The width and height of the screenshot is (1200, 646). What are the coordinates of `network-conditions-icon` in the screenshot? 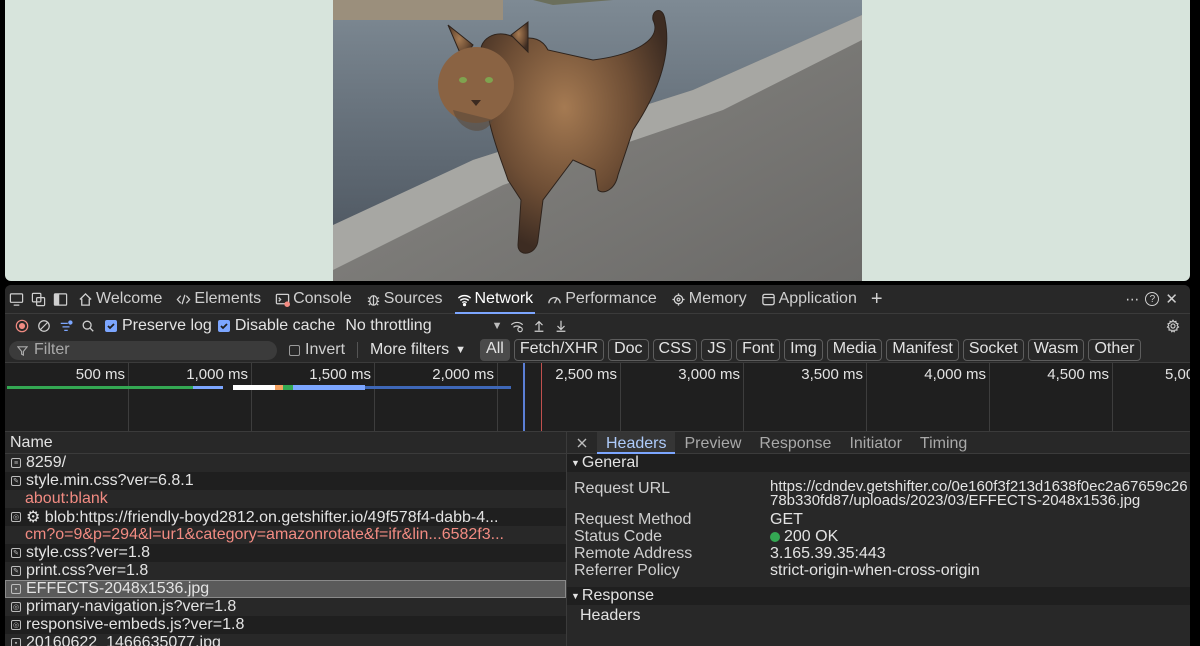 It's located at (517, 326).